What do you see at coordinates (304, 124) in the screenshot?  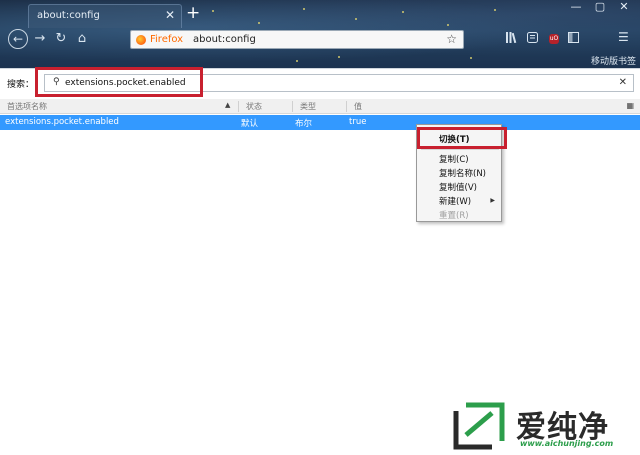 I see `pref-type: 布尔` at bounding box center [304, 124].